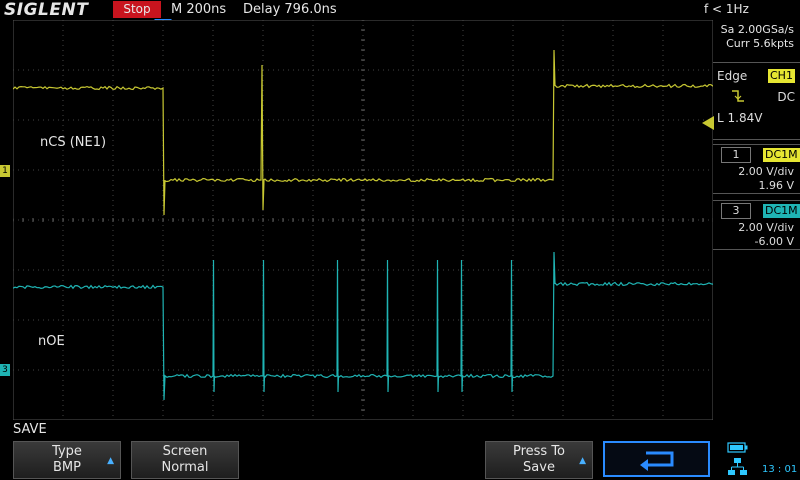 The image size is (800, 480). What do you see at coordinates (67, 468) in the screenshot?
I see `type-softkey-value: BMP` at bounding box center [67, 468].